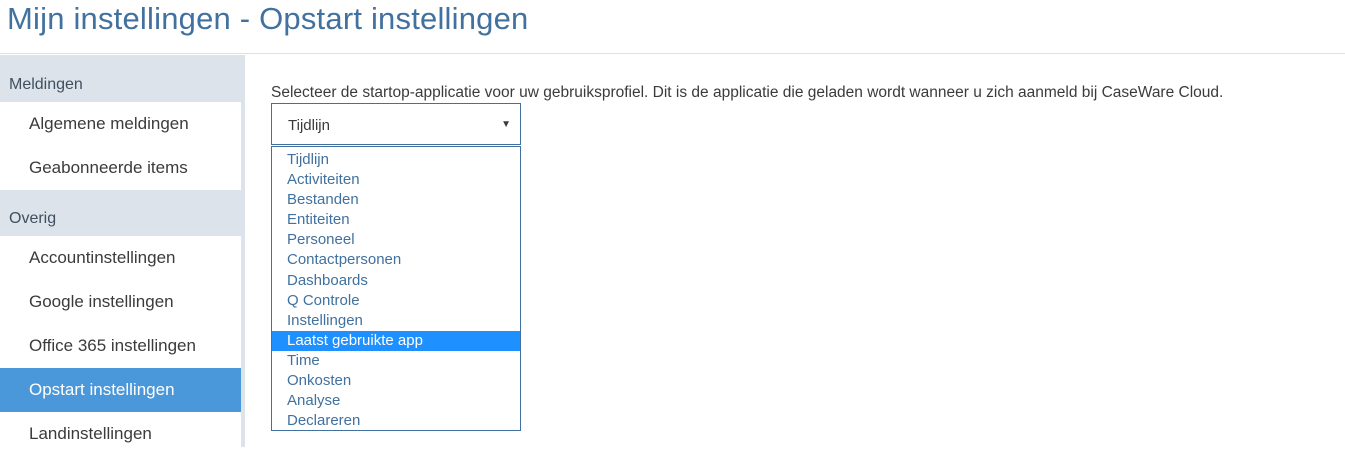  Describe the element at coordinates (396, 381) in the screenshot. I see `dropdown-option-onkosten: Onkosten` at that location.